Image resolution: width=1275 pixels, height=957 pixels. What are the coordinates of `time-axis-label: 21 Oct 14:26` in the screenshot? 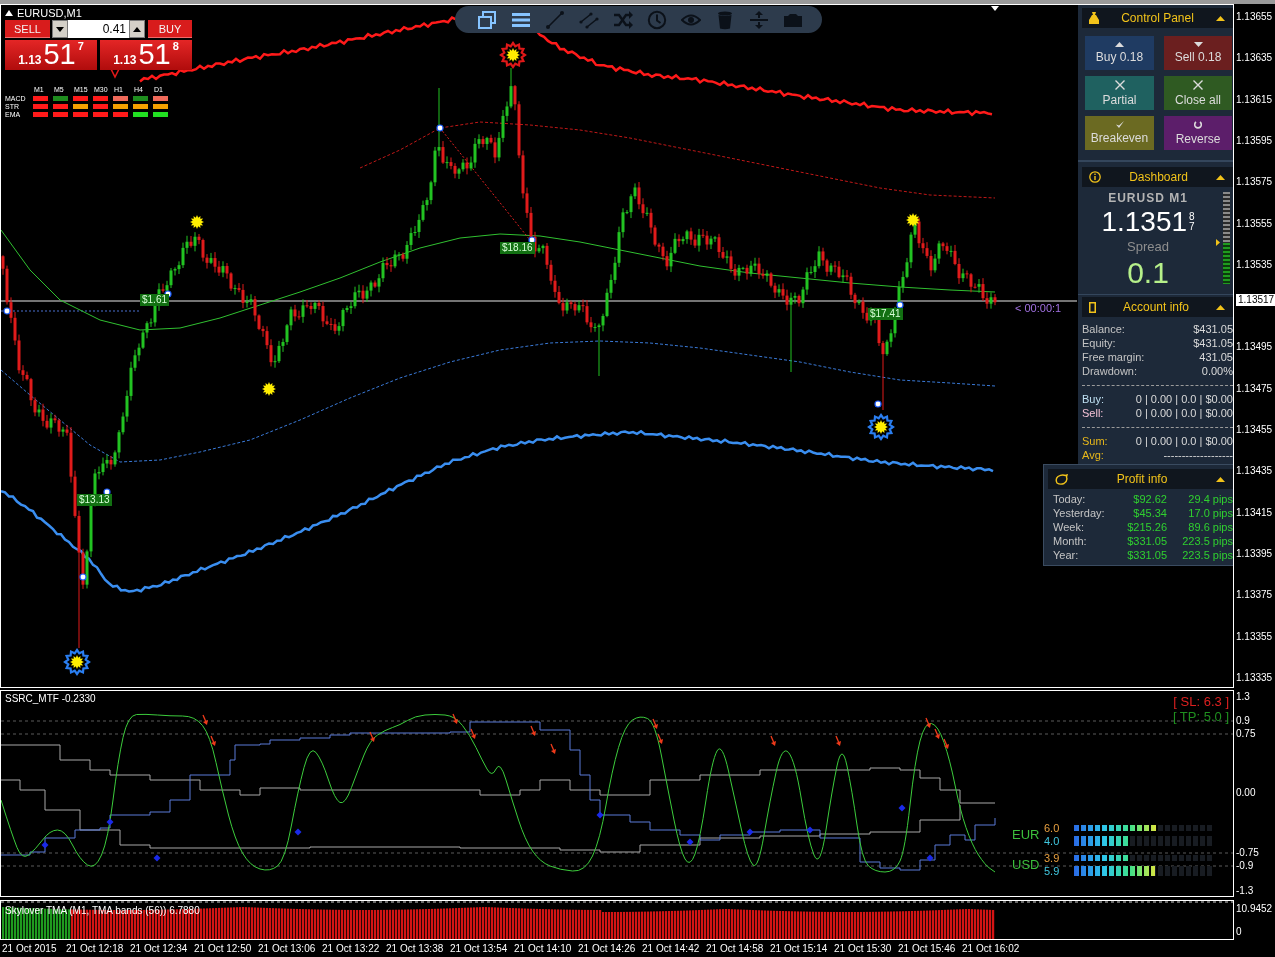 It's located at (607, 949).